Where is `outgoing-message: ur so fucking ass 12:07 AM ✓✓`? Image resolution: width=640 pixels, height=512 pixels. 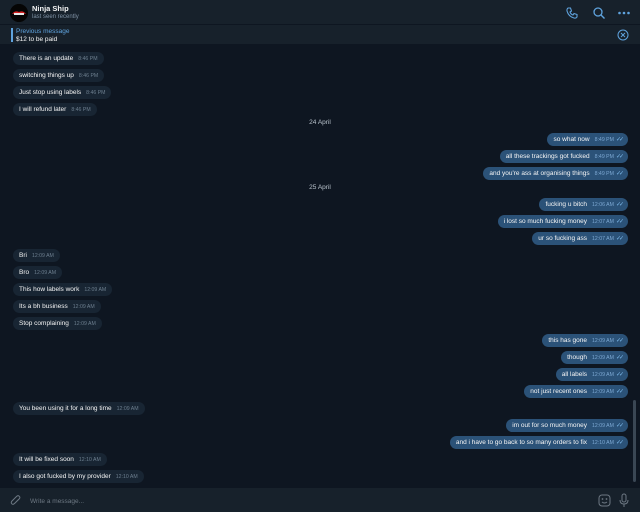
outgoing-message: ur so fucking ass 12:07 AM ✓✓ is located at coordinates (580, 238).